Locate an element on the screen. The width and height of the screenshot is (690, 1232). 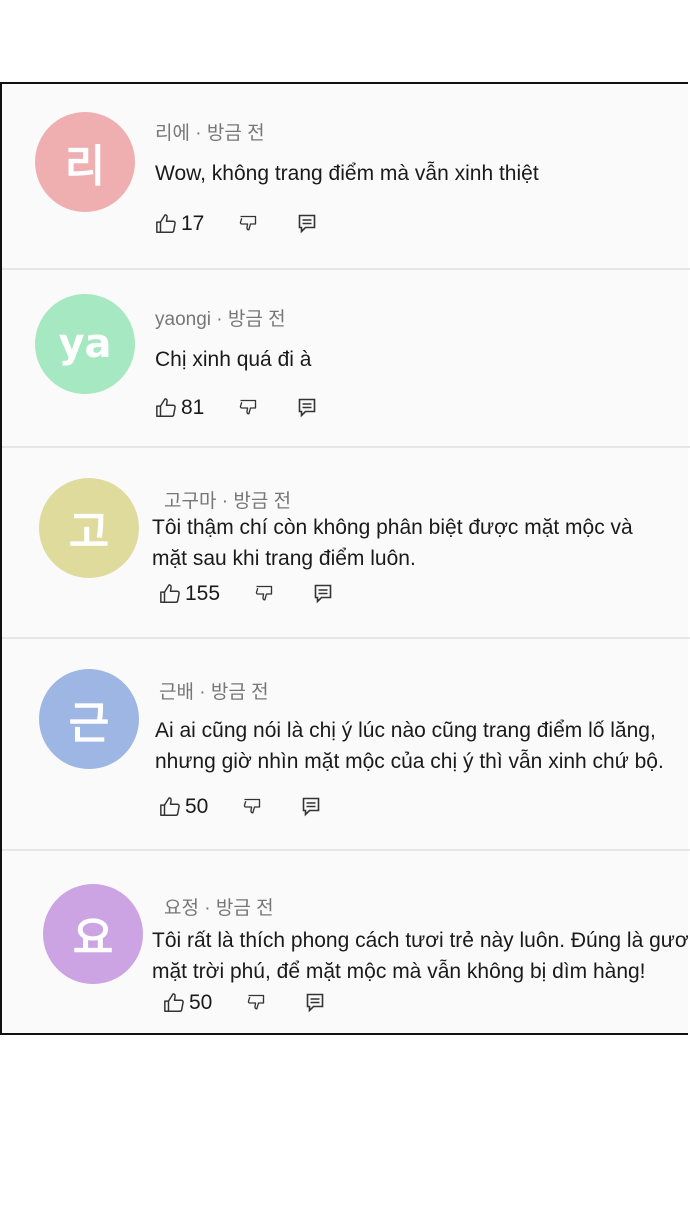
comment-actions: 155 is located at coordinates (245, 594).